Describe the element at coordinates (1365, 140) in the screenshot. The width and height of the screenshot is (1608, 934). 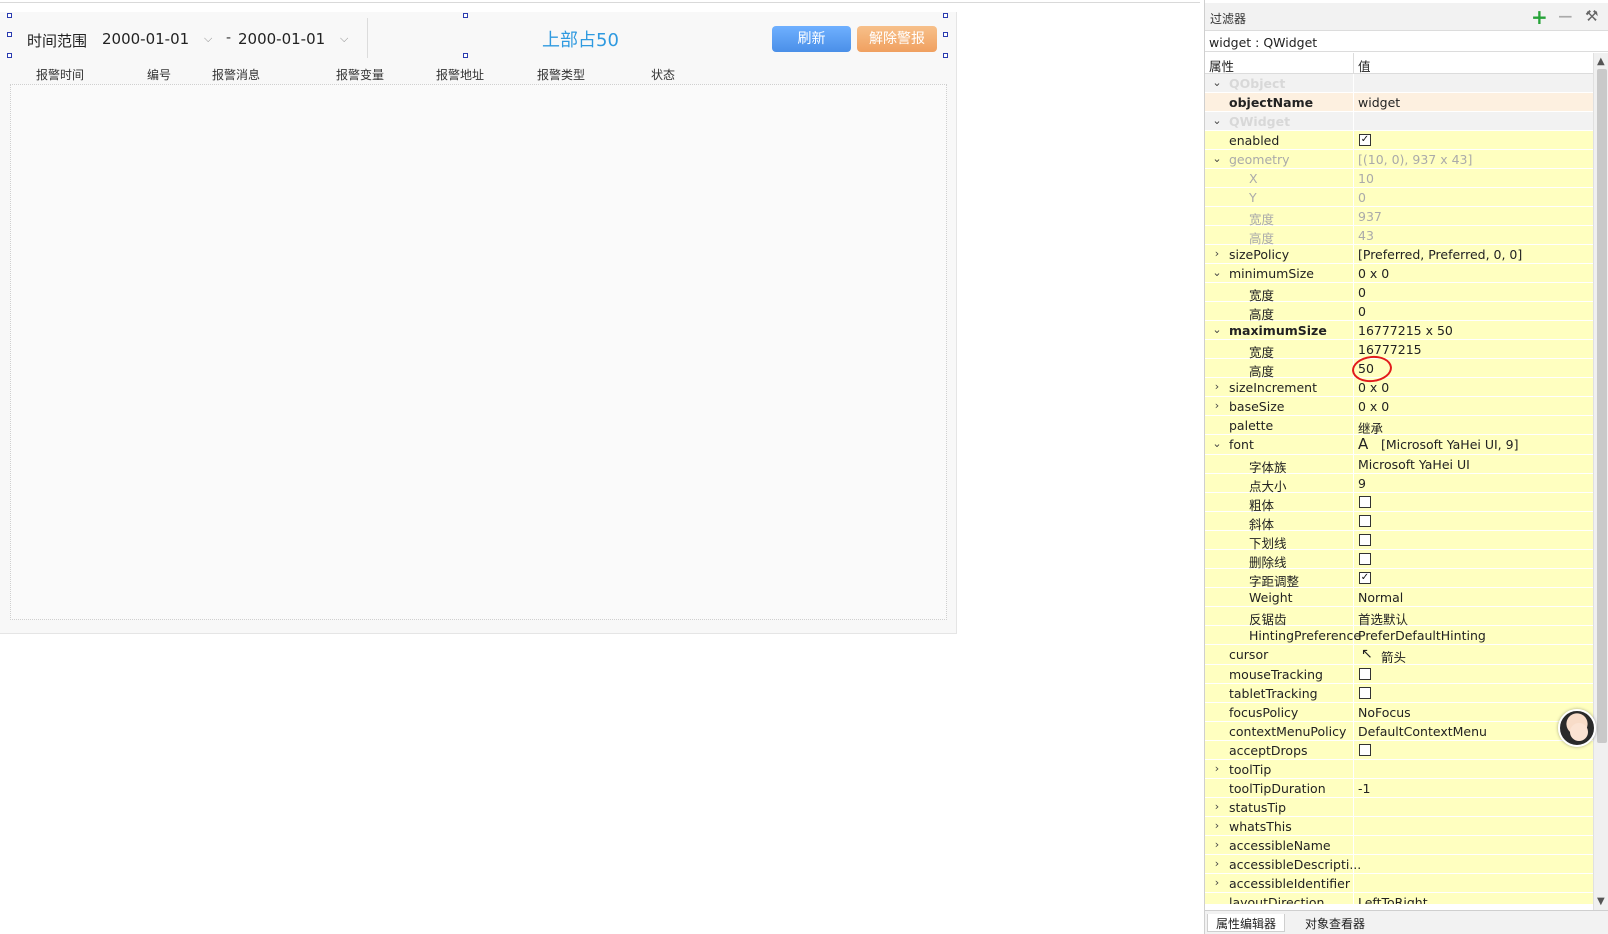
I see `checkbox-checked: ✓` at that location.